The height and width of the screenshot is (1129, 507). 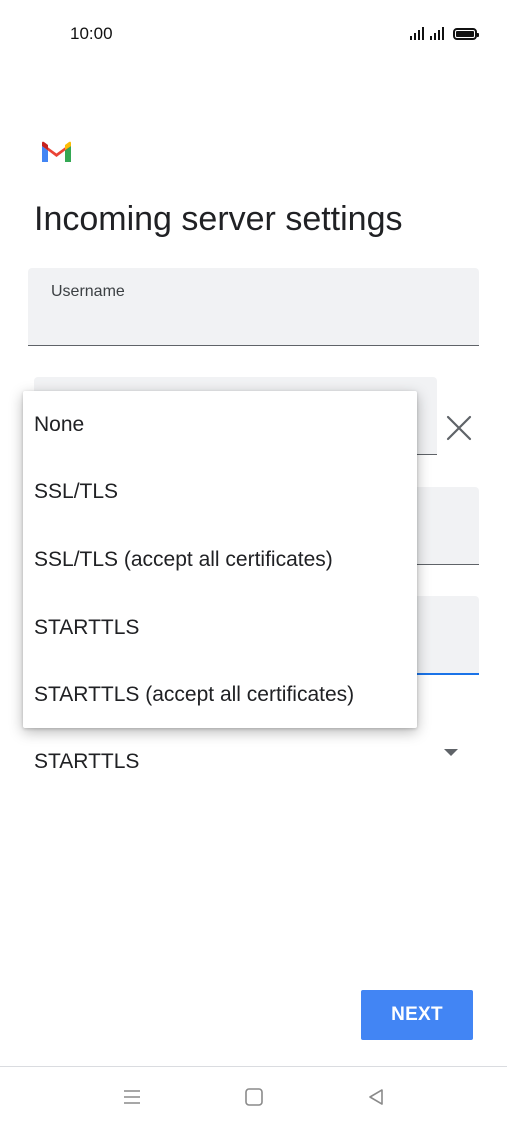 I want to click on security-type-value: STARTTLS, so click(x=87, y=761).